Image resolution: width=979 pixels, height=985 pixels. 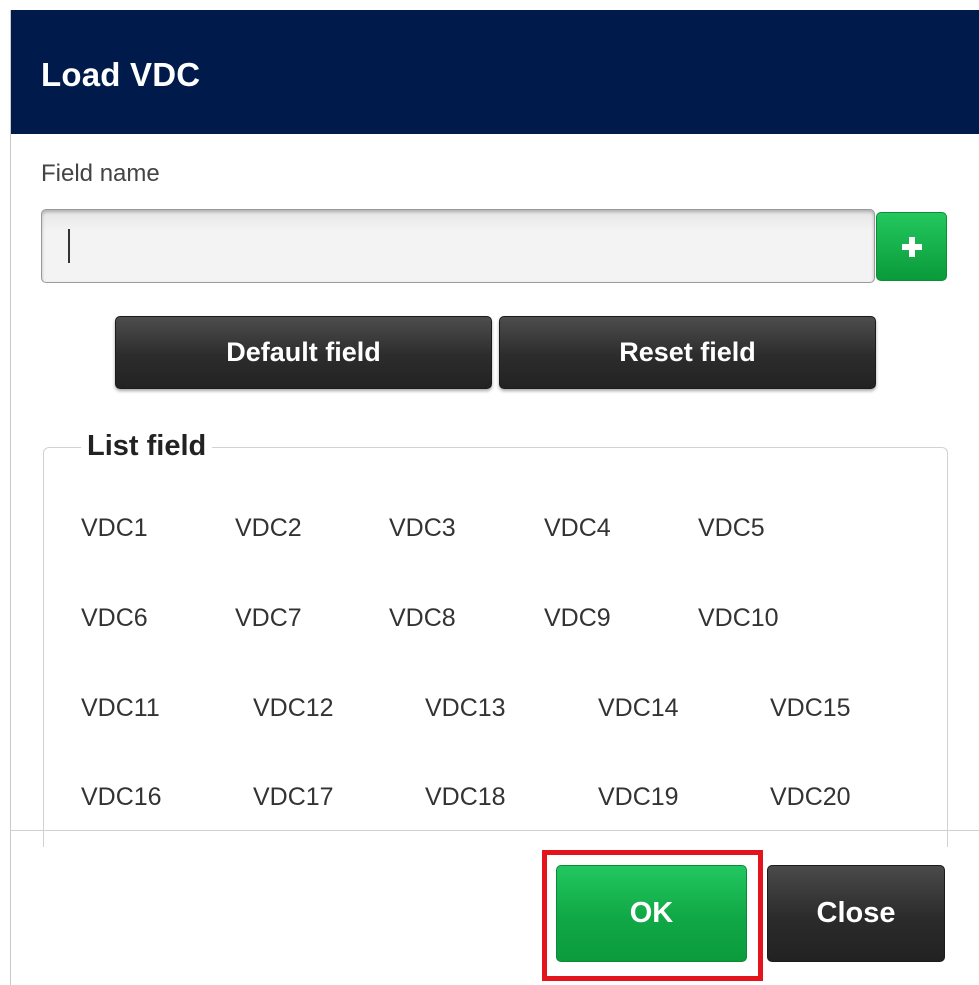 What do you see at coordinates (495, 72) in the screenshot?
I see `dialog-header: Load VDC` at bounding box center [495, 72].